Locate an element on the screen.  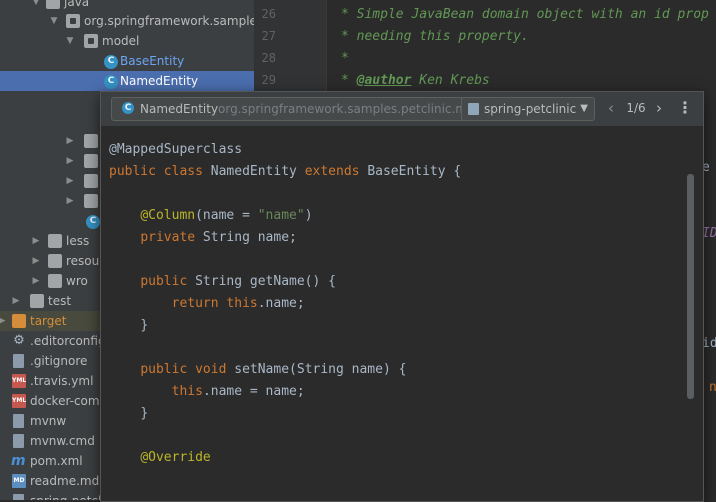
comment-line: * @author Ken Krebs is located at coordinates (415, 80).